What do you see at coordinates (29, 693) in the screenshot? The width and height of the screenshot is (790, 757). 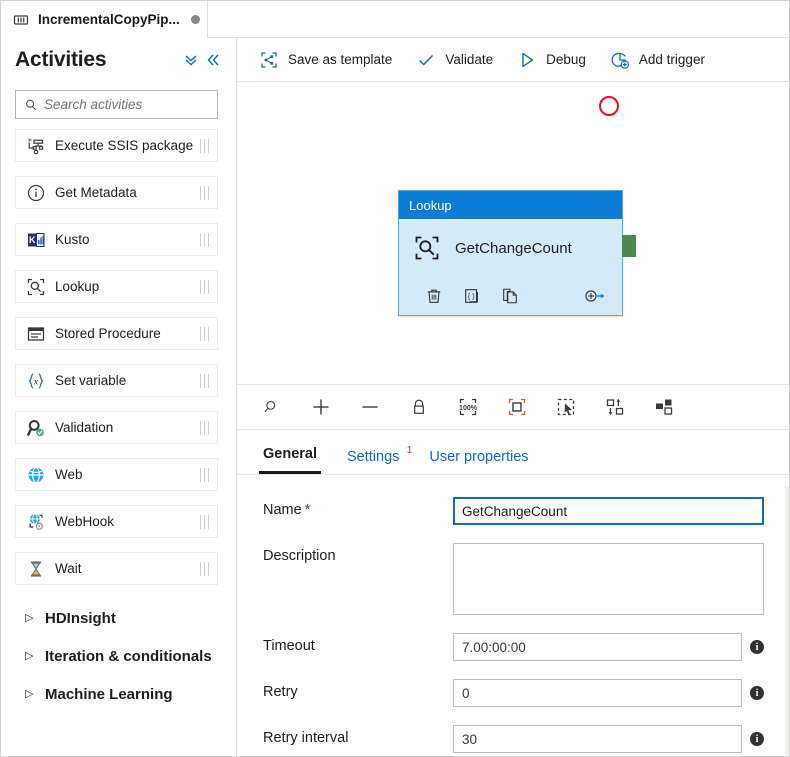 I see `chevron-right-icon: ▷` at bounding box center [29, 693].